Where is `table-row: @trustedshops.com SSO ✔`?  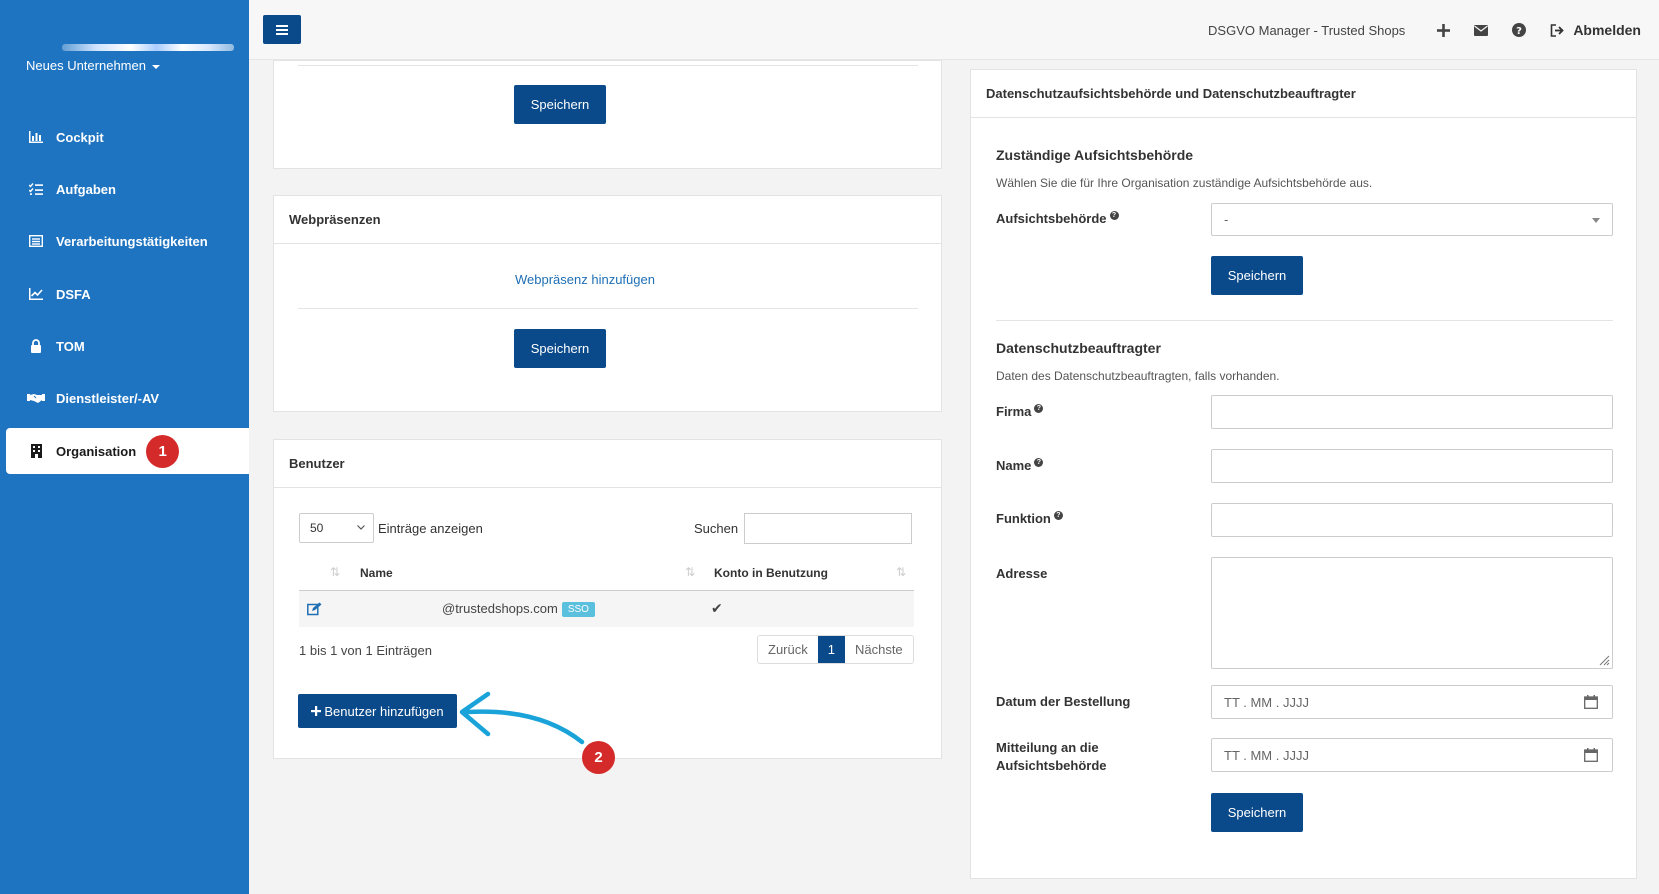 table-row: @trustedshops.com SSO ✔ is located at coordinates (606, 609).